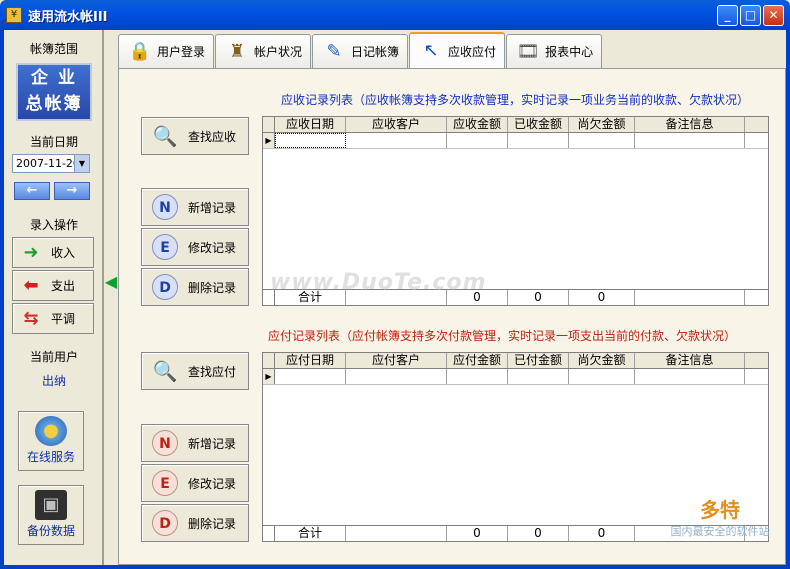 The height and width of the screenshot is (569, 790). I want to click on find-receivable-label: 查找应收, so click(212, 136).